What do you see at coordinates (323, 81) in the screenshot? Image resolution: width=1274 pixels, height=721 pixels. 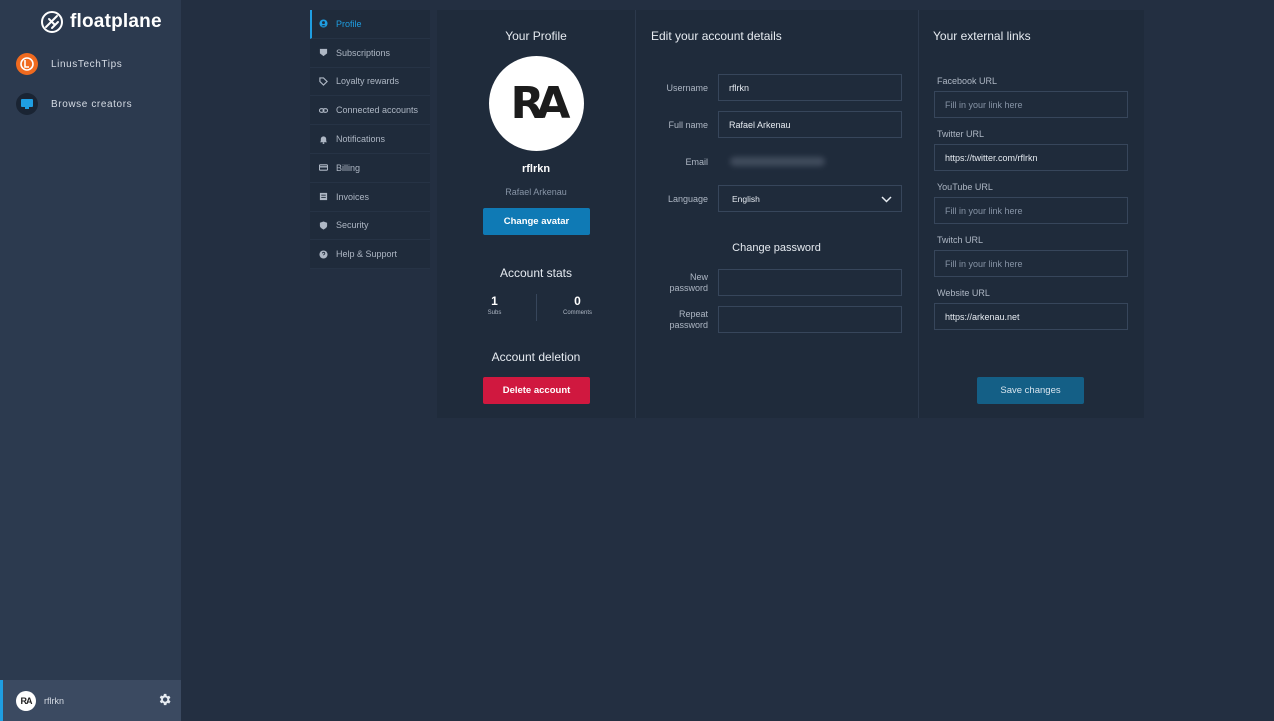 I see `tag-icon` at bounding box center [323, 81].